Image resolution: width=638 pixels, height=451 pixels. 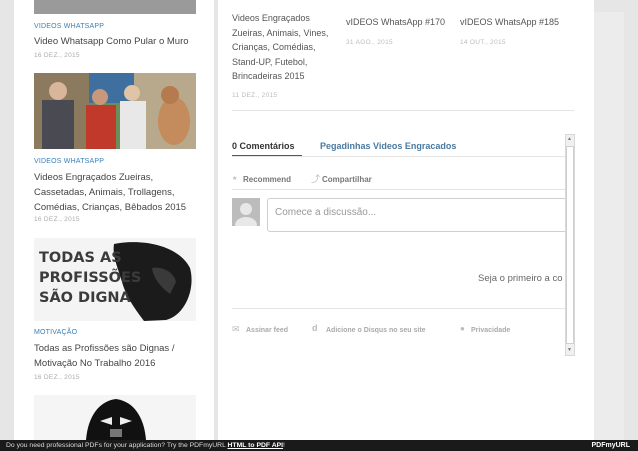 I want to click on tabs-divider, so click(x=399, y=156).